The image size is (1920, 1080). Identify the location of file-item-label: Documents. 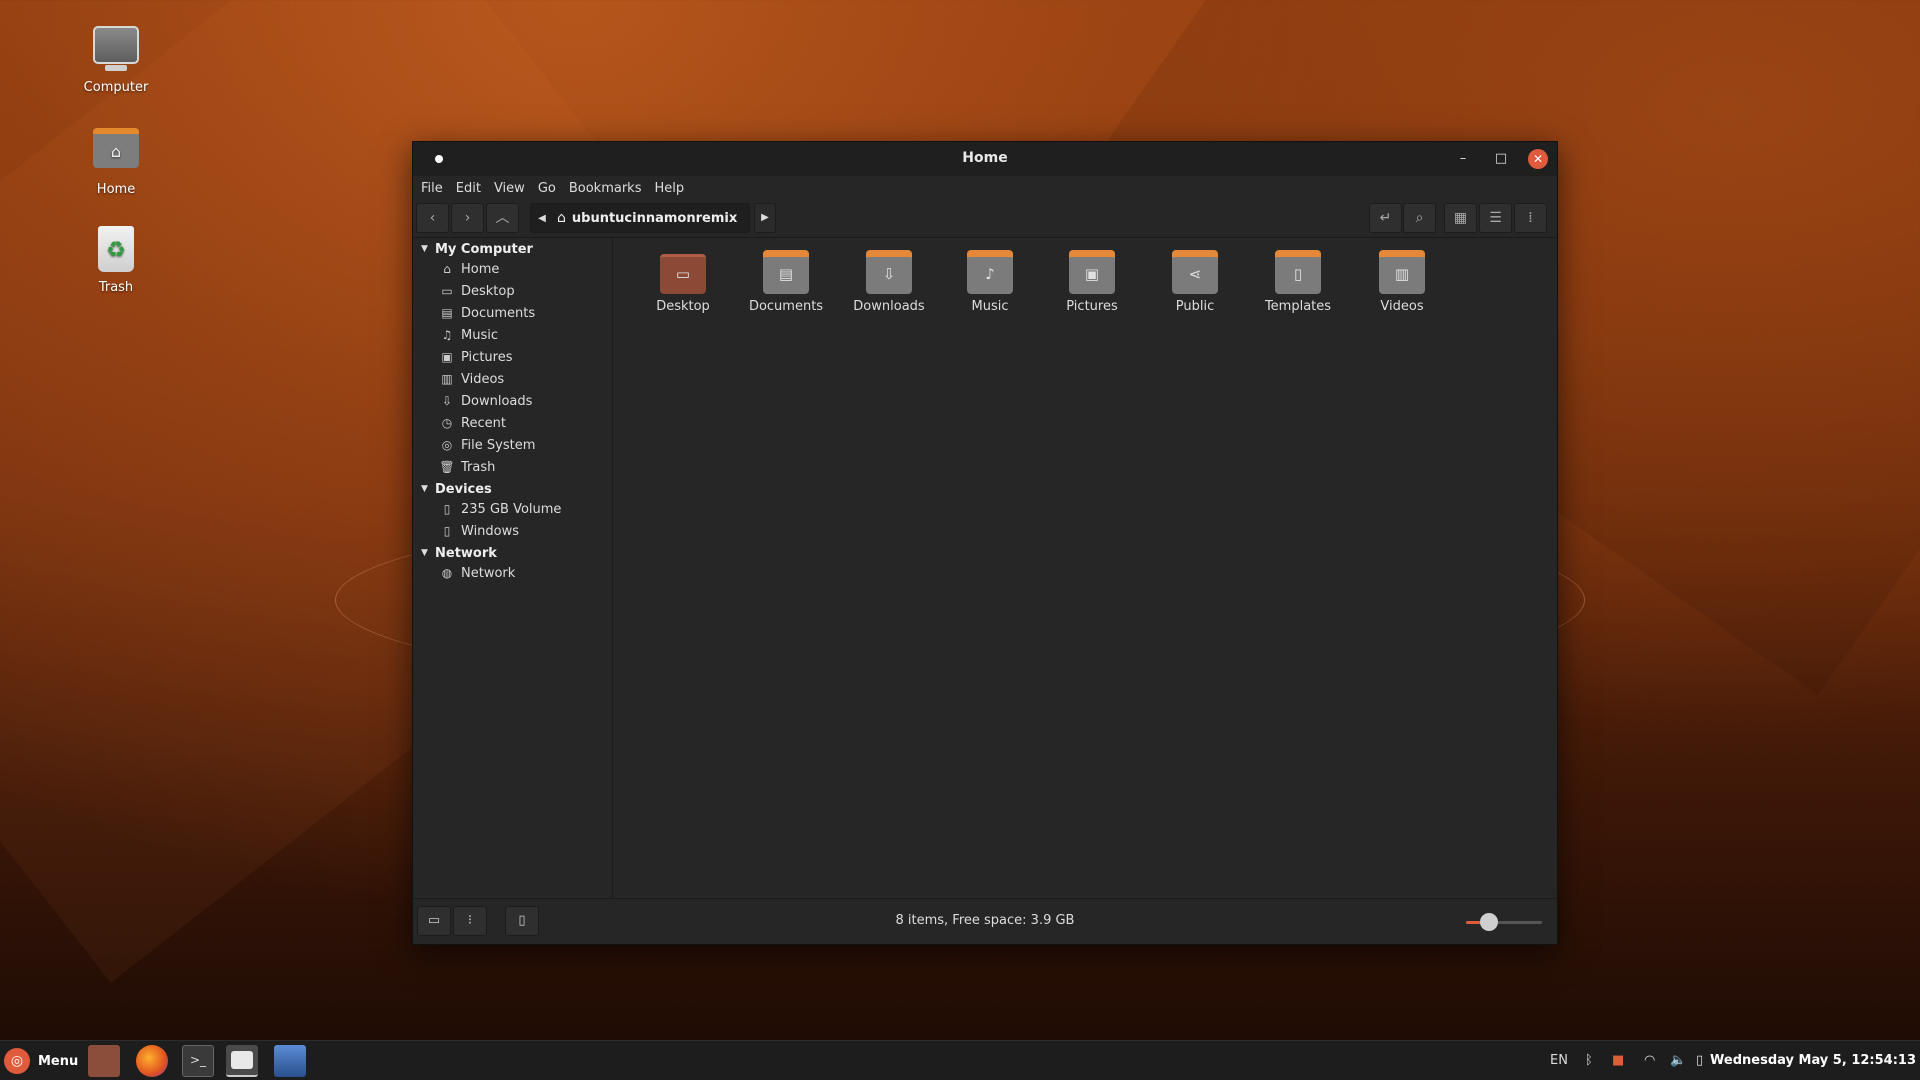
(786, 306).